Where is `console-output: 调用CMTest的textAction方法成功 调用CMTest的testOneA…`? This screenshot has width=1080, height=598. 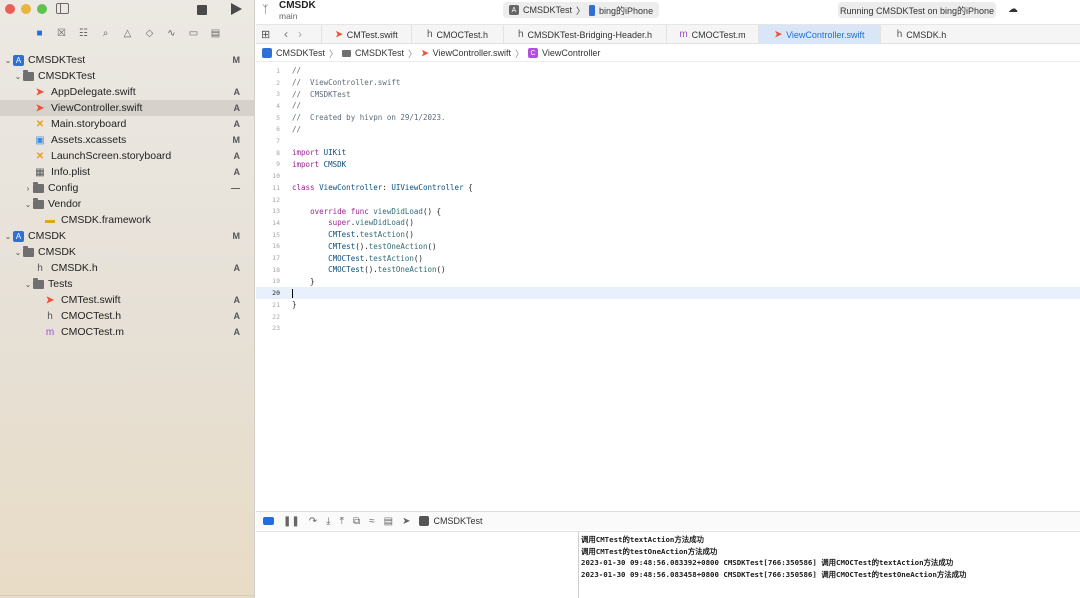 console-output: 调用CMTest的textAction方法成功 调用CMTest的testOneA… is located at coordinates (829, 564).